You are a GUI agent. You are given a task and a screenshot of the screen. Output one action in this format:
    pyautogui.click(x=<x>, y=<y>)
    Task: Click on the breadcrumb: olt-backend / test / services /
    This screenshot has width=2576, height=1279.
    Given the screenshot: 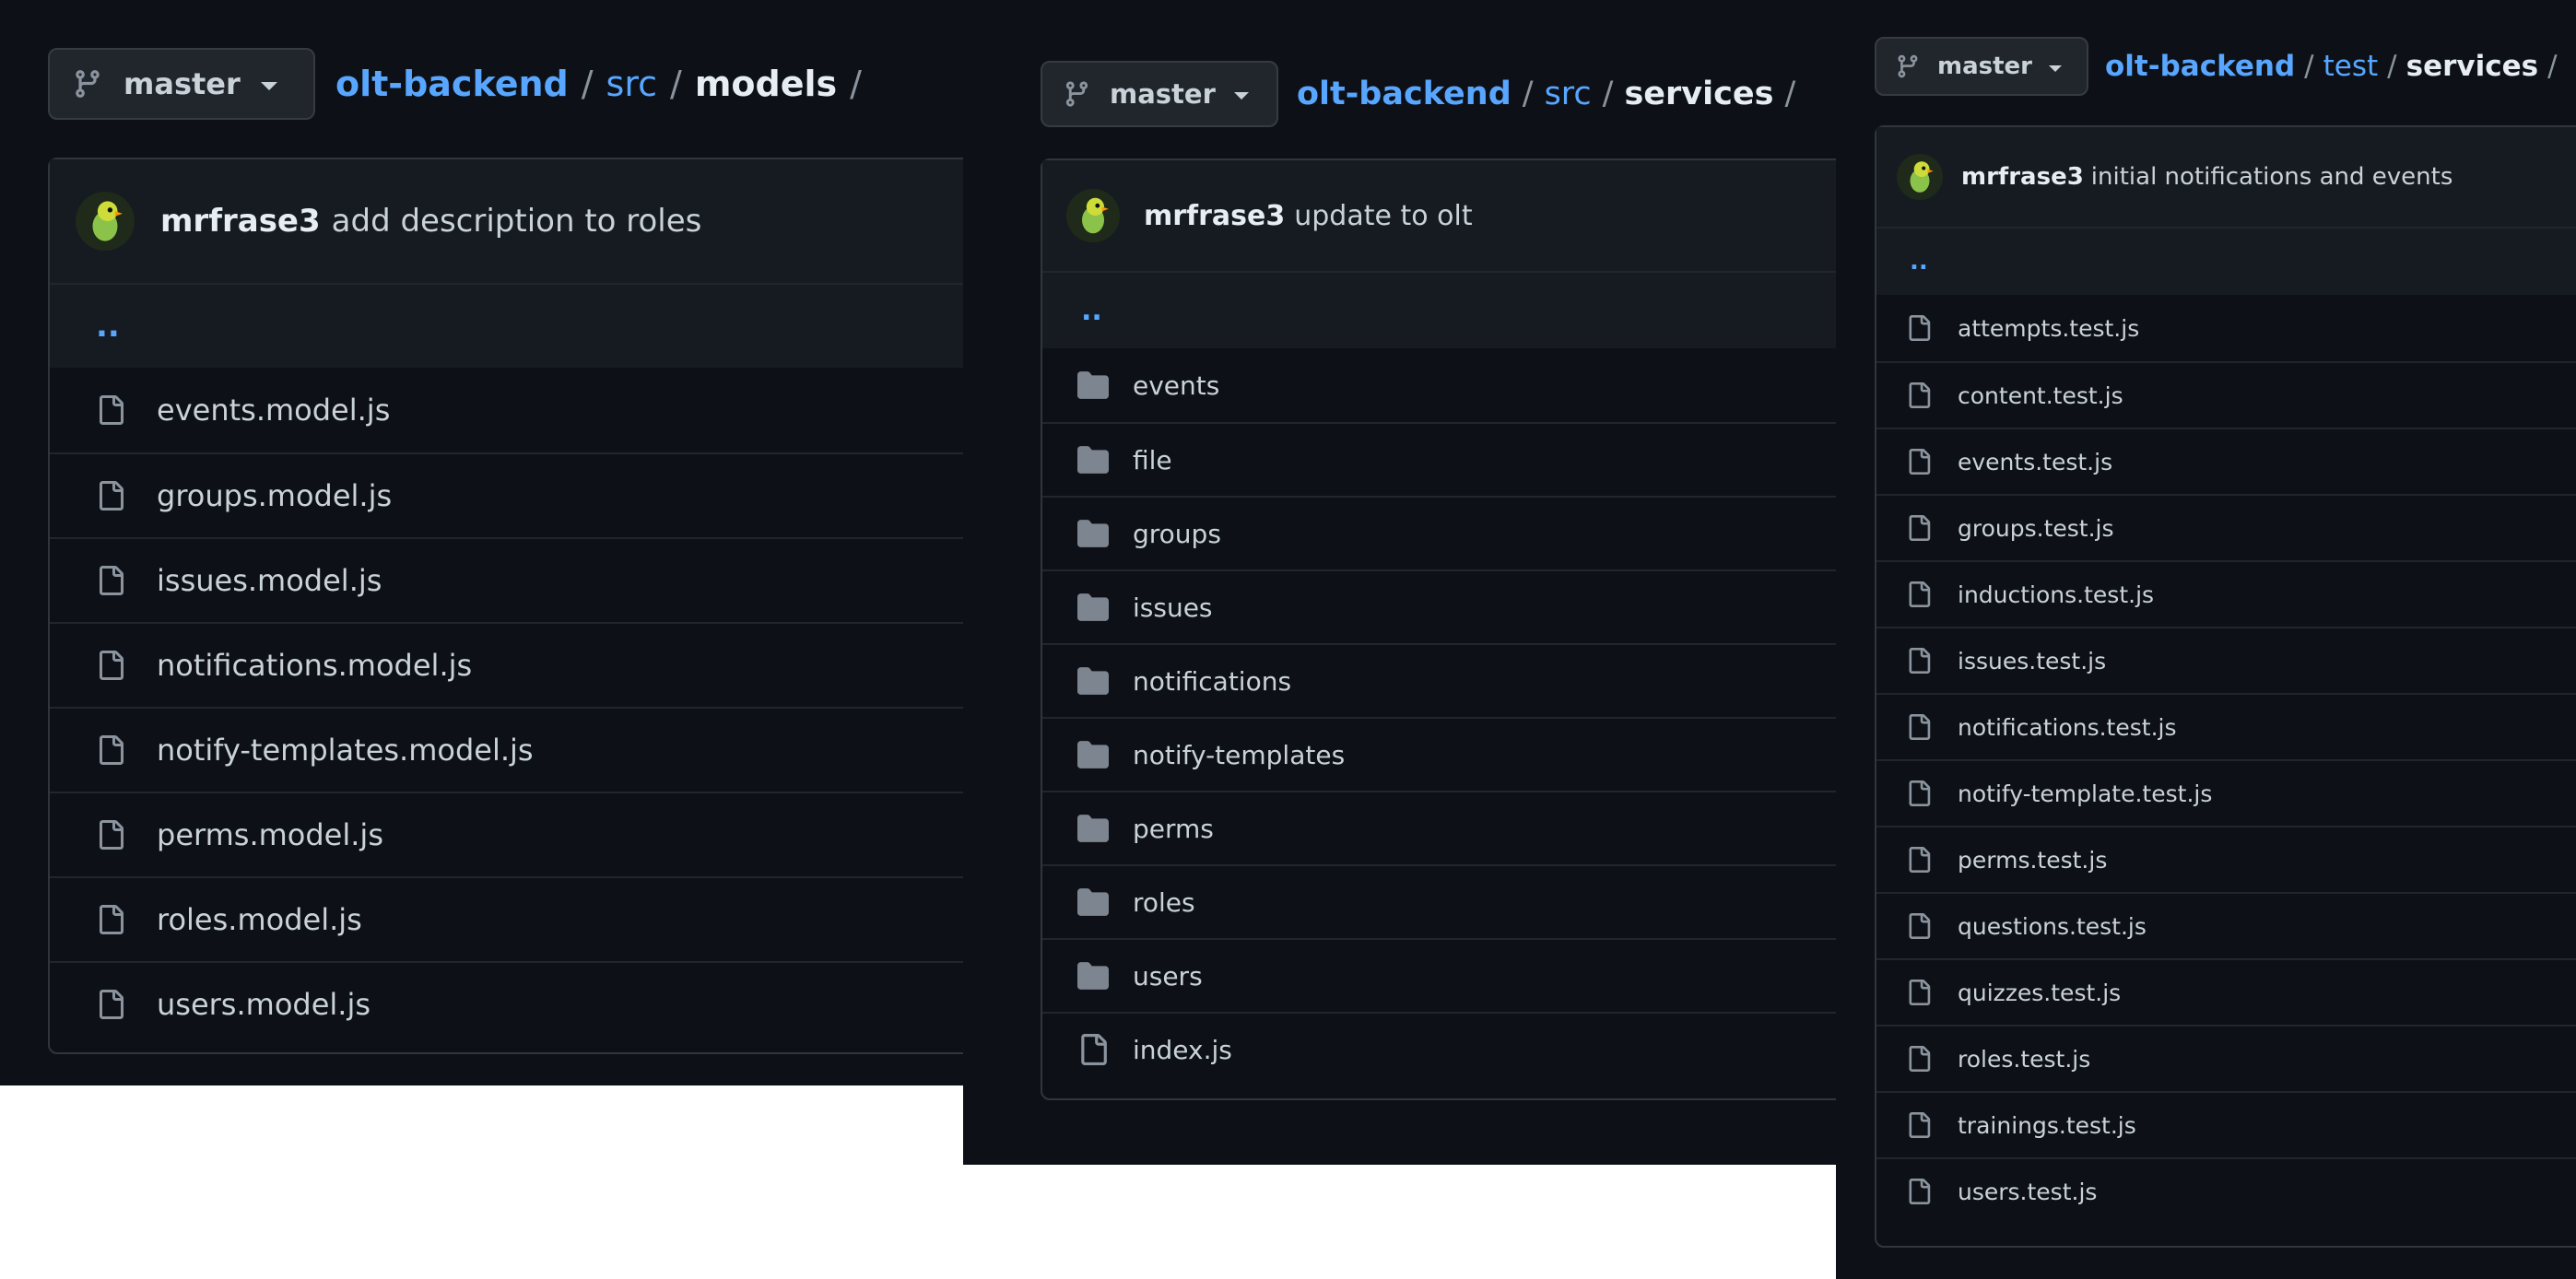 What is the action you would take?
    pyautogui.click(x=2331, y=66)
    